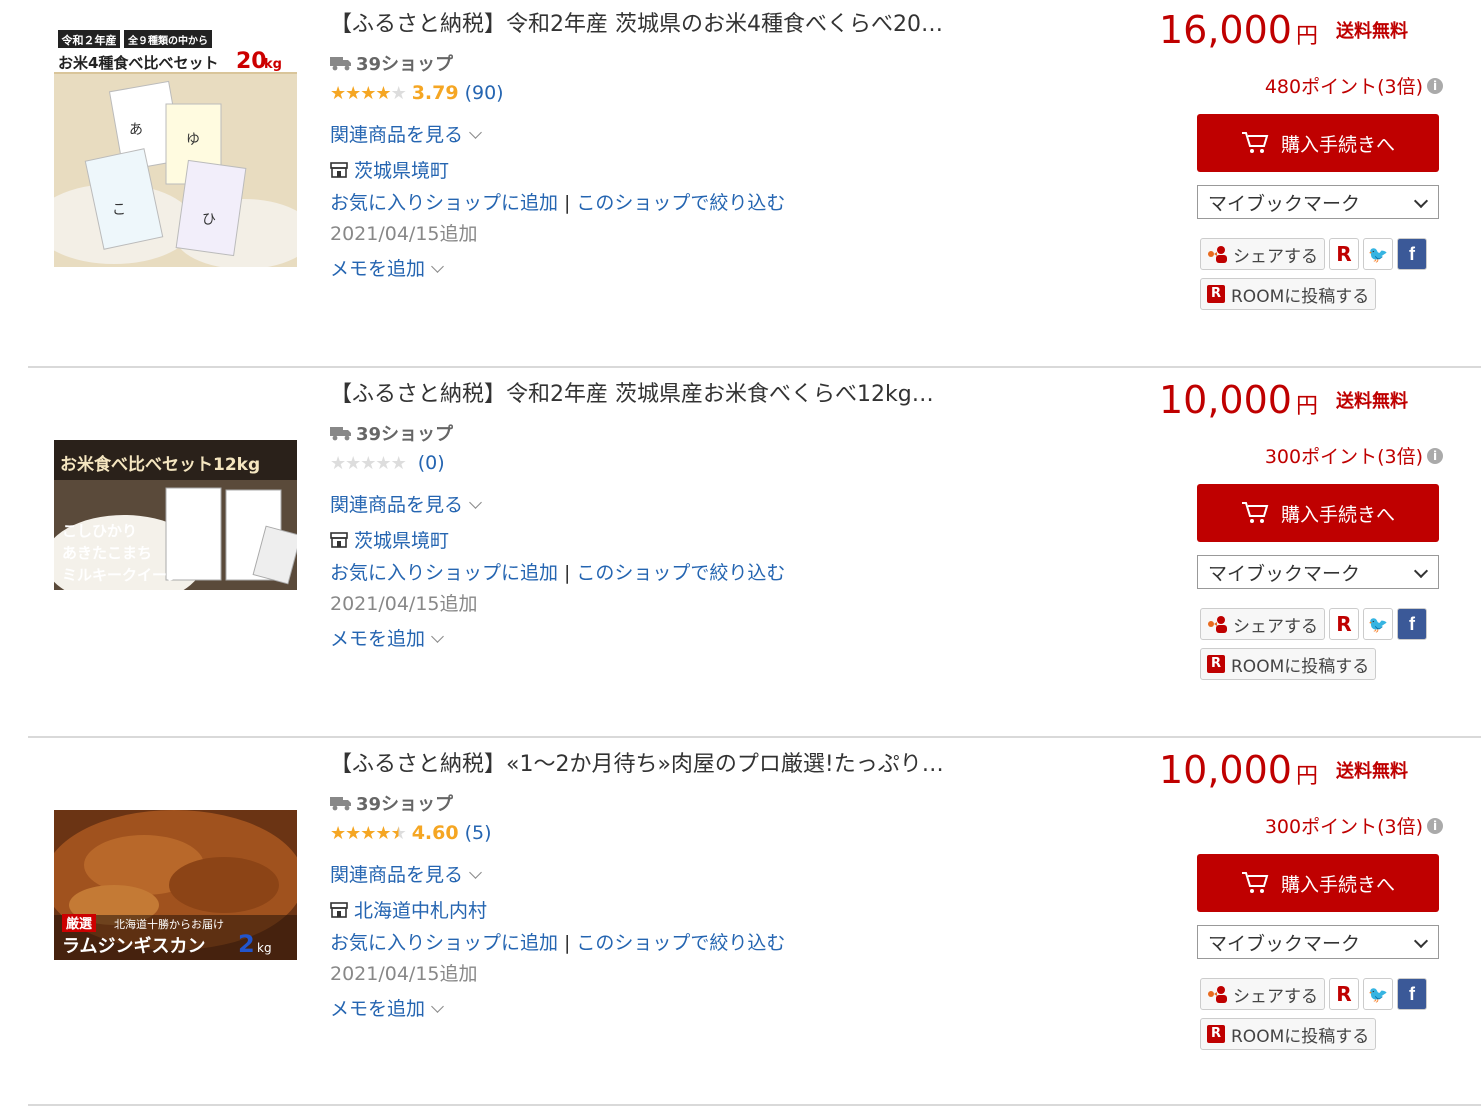  I want to click on thumb-text: ミルキークイーン, so click(121, 575).